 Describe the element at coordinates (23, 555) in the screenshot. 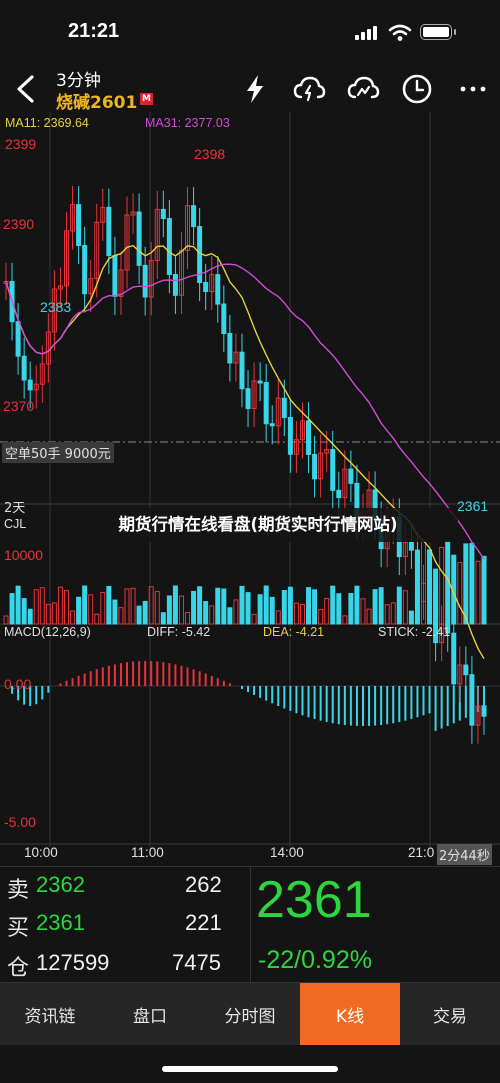

I see `volume-level: 10000` at that location.